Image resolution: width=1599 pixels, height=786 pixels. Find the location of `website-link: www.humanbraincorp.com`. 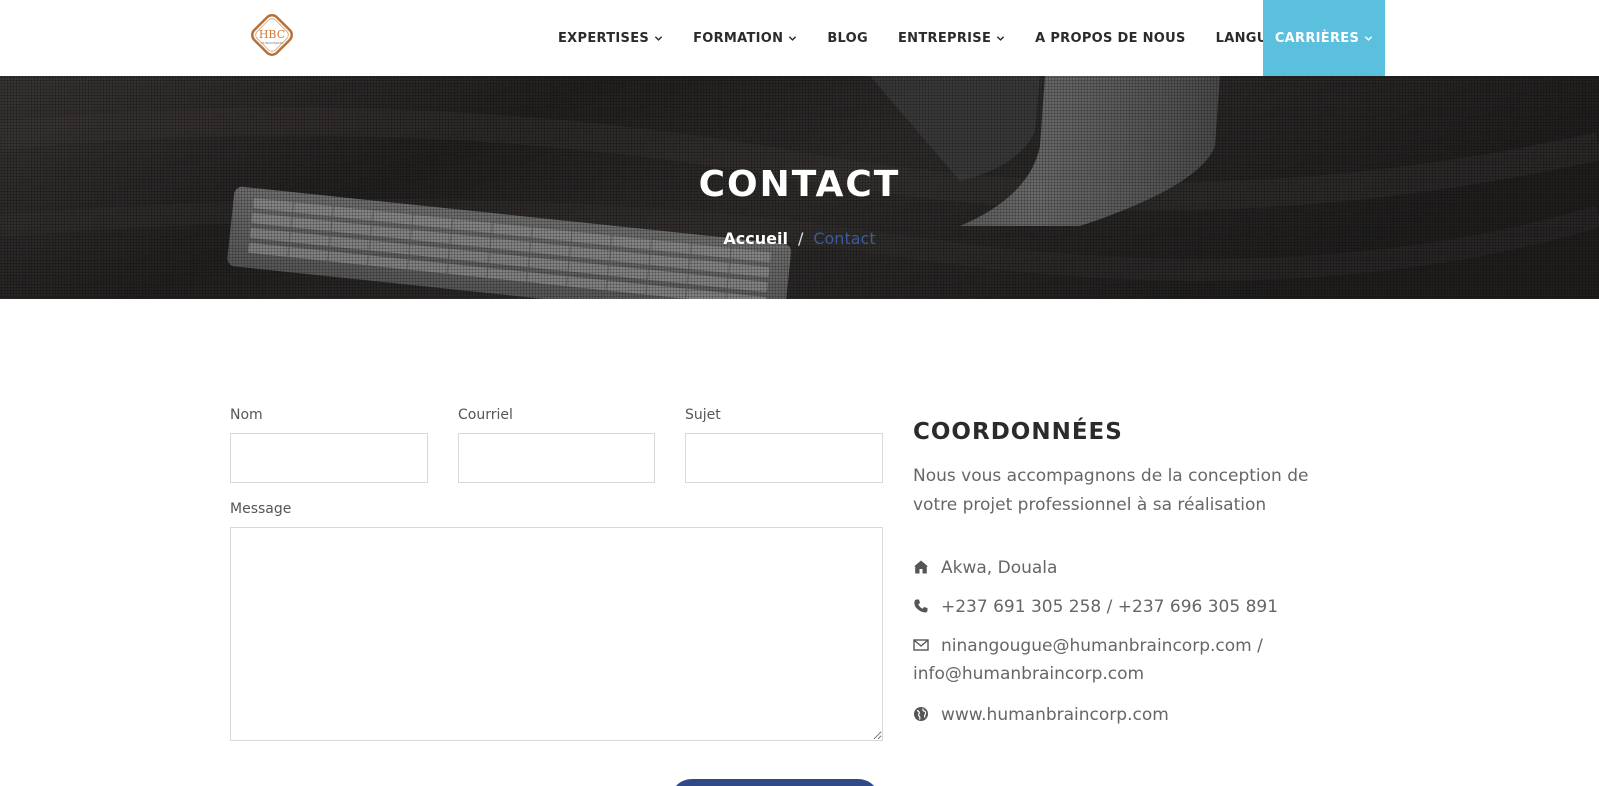

website-link: www.humanbraincorp.com is located at coordinates (1055, 715).